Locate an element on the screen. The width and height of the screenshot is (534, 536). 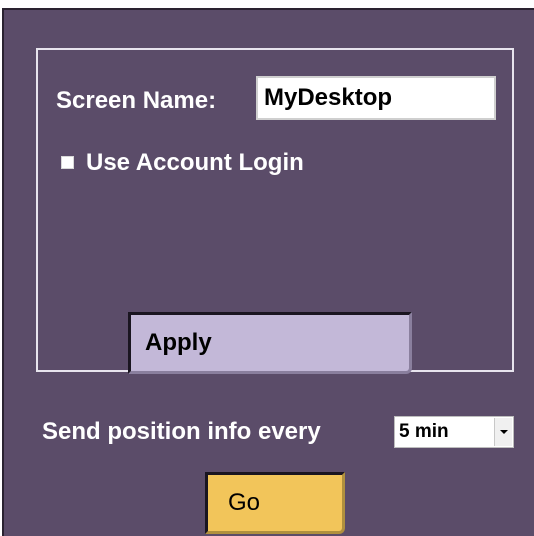
screen-name-input is located at coordinates (376, 98).